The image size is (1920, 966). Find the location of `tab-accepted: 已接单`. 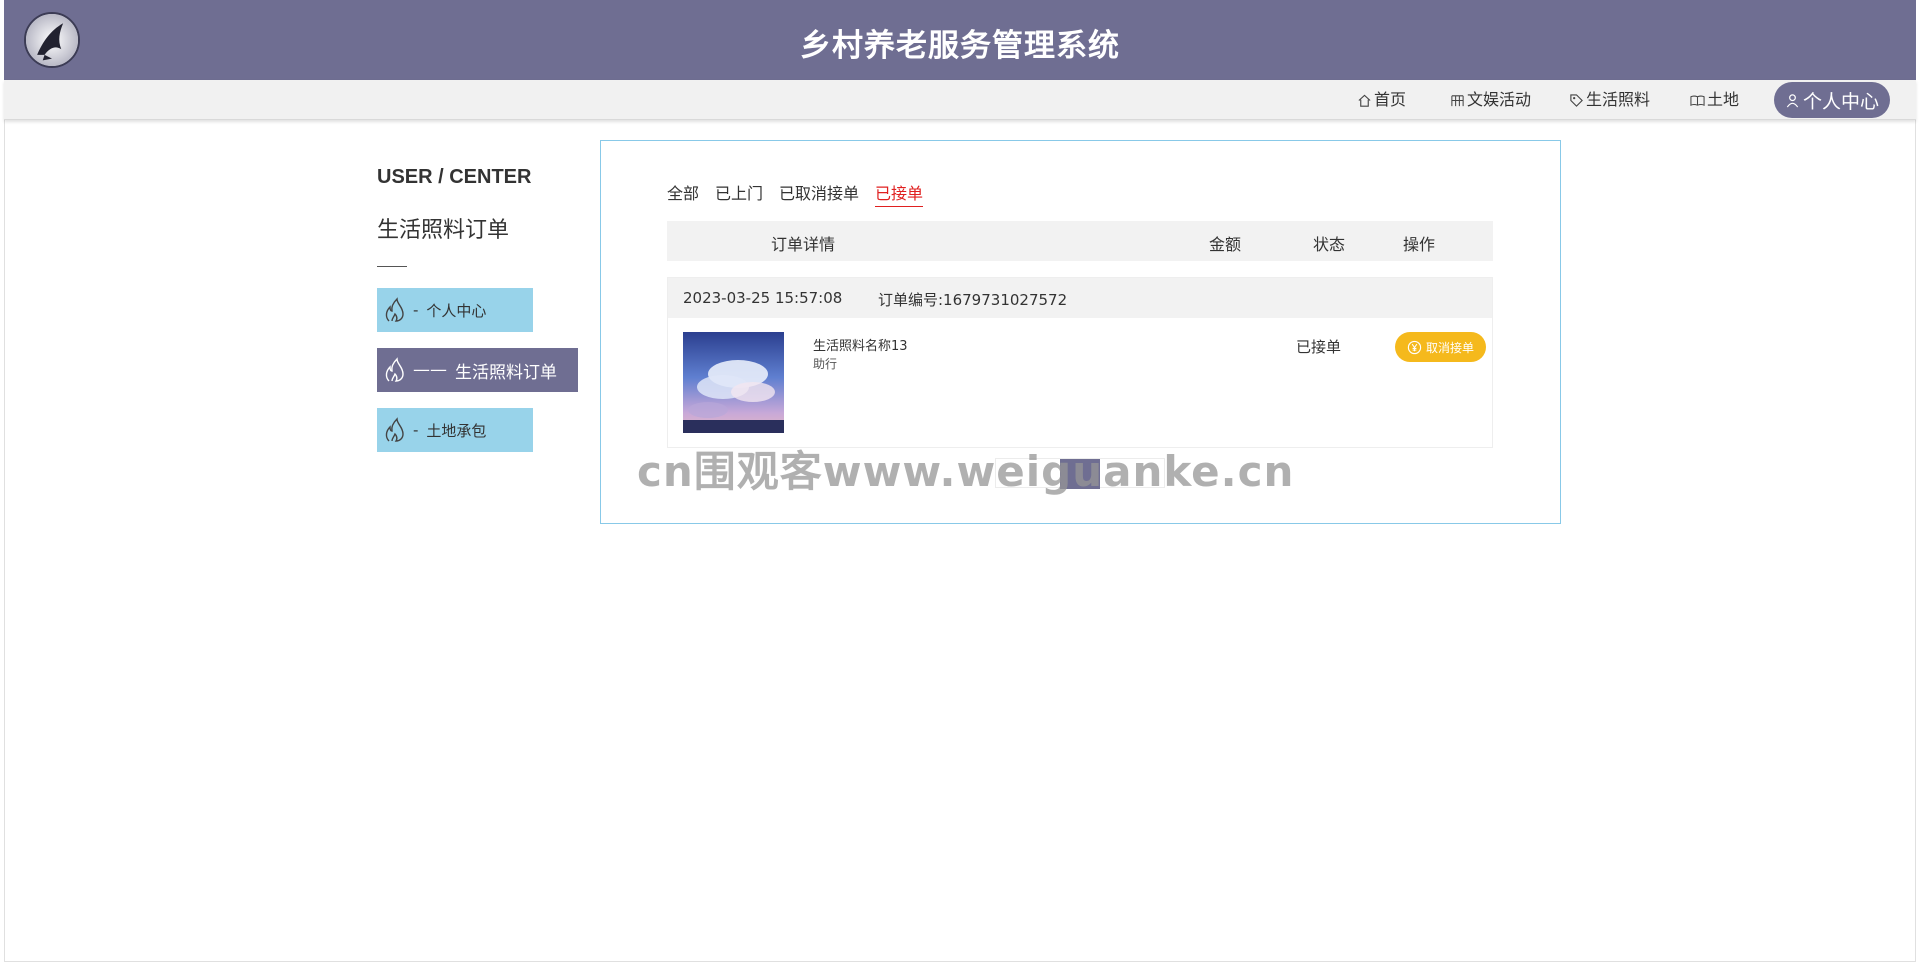

tab-accepted: 已接单 is located at coordinates (899, 193).